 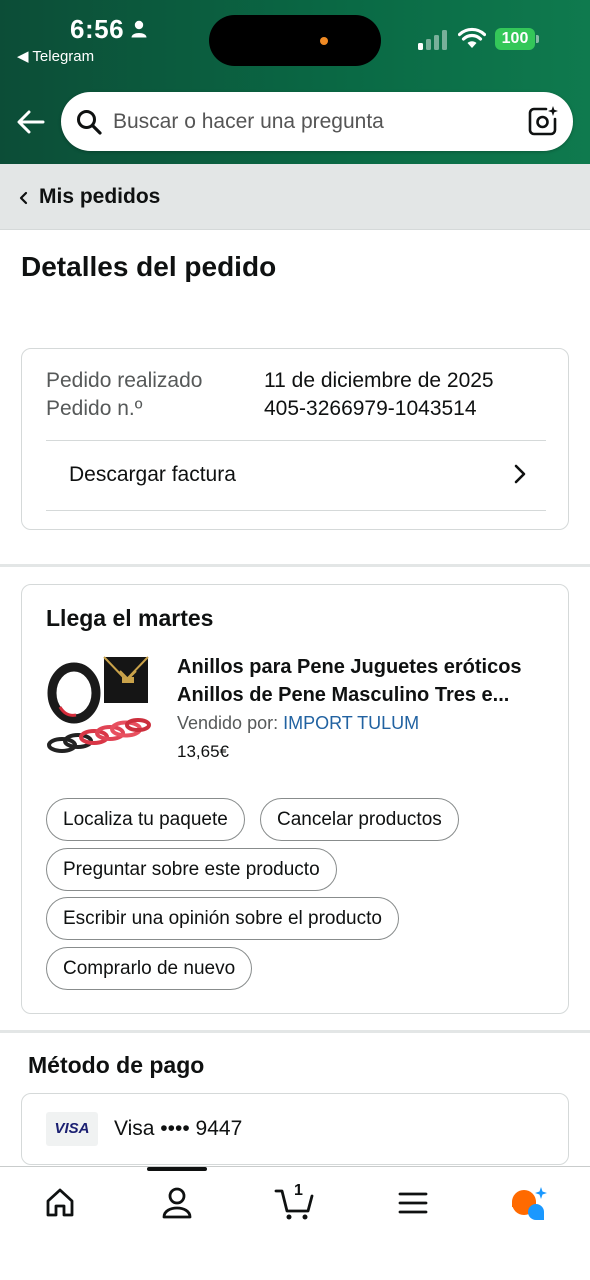 I want to click on battery-indicator: 100, so click(x=515, y=39).